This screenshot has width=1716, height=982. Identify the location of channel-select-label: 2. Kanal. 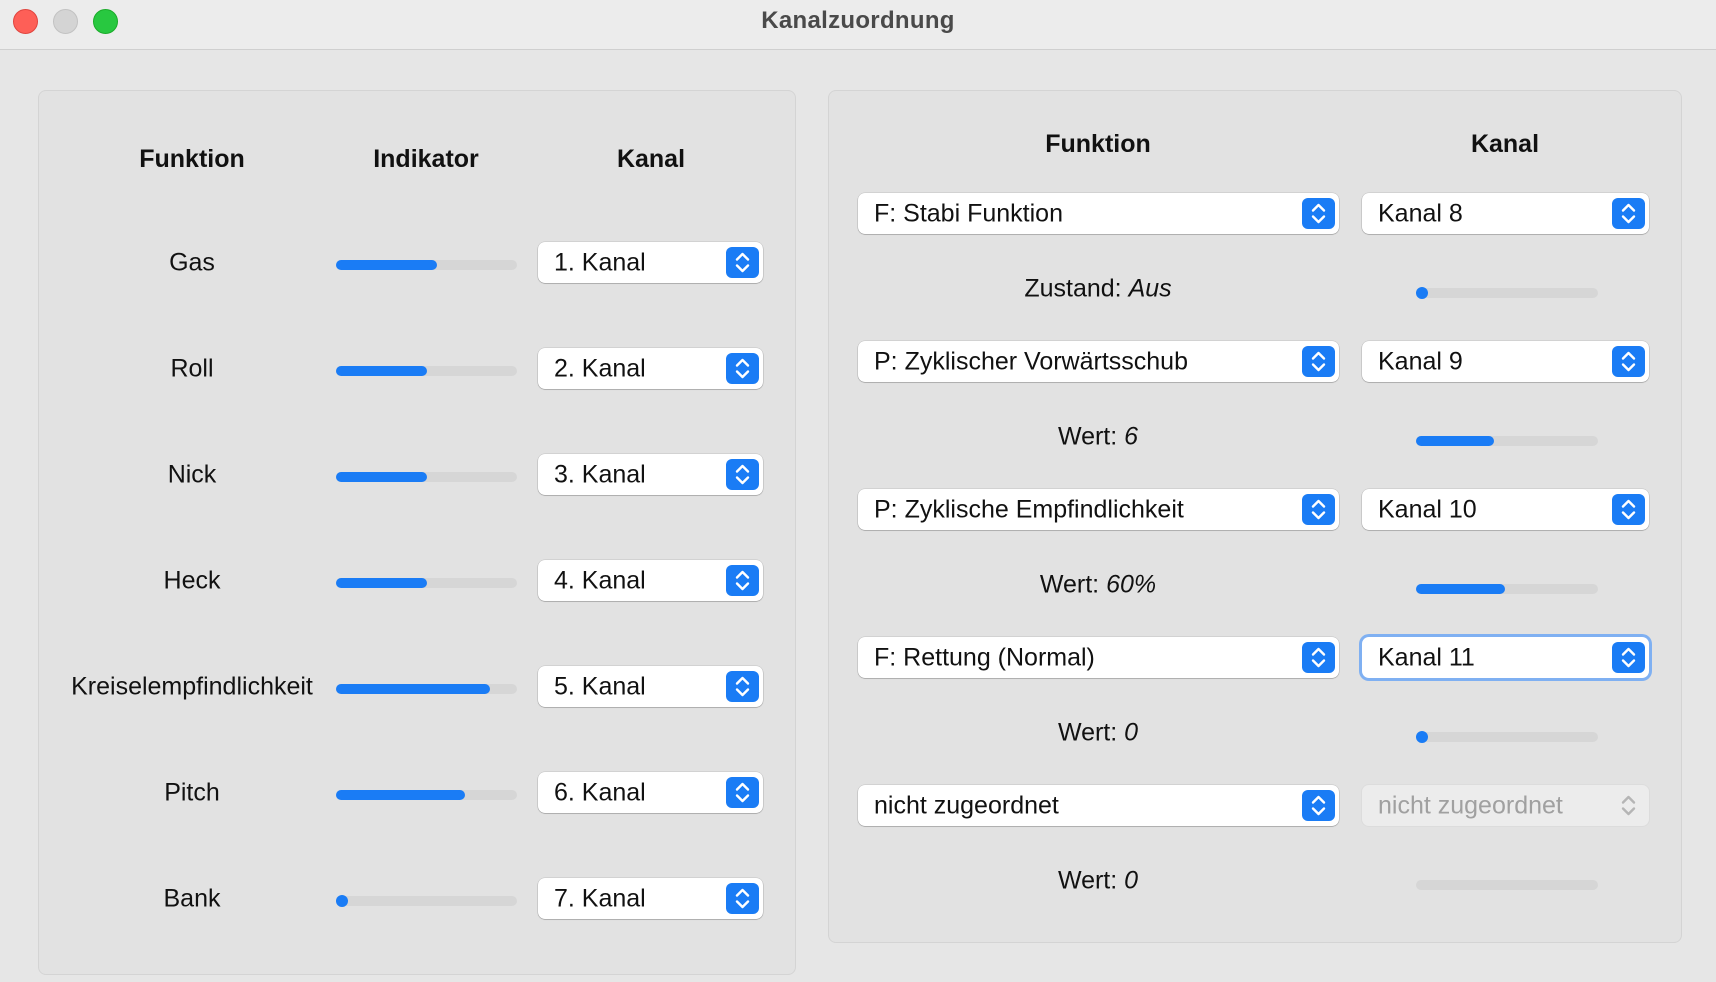
(600, 368).